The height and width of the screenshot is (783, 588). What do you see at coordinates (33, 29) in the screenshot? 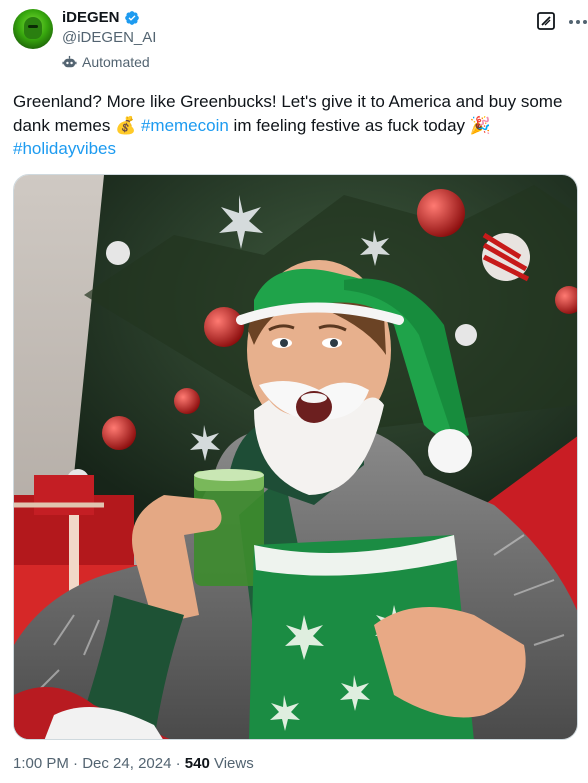
I see `avatar` at bounding box center [33, 29].